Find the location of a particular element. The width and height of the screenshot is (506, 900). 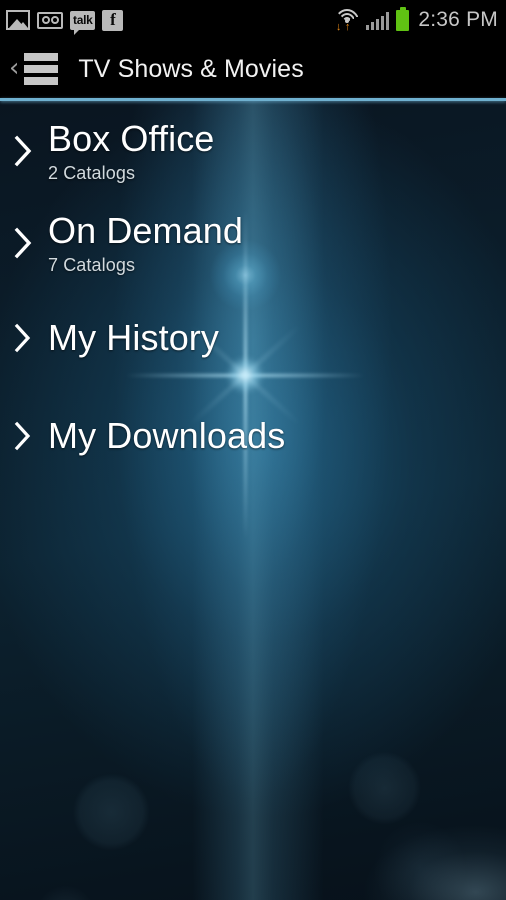

list-item-subtitle: 7 Catalogs is located at coordinates (92, 265).